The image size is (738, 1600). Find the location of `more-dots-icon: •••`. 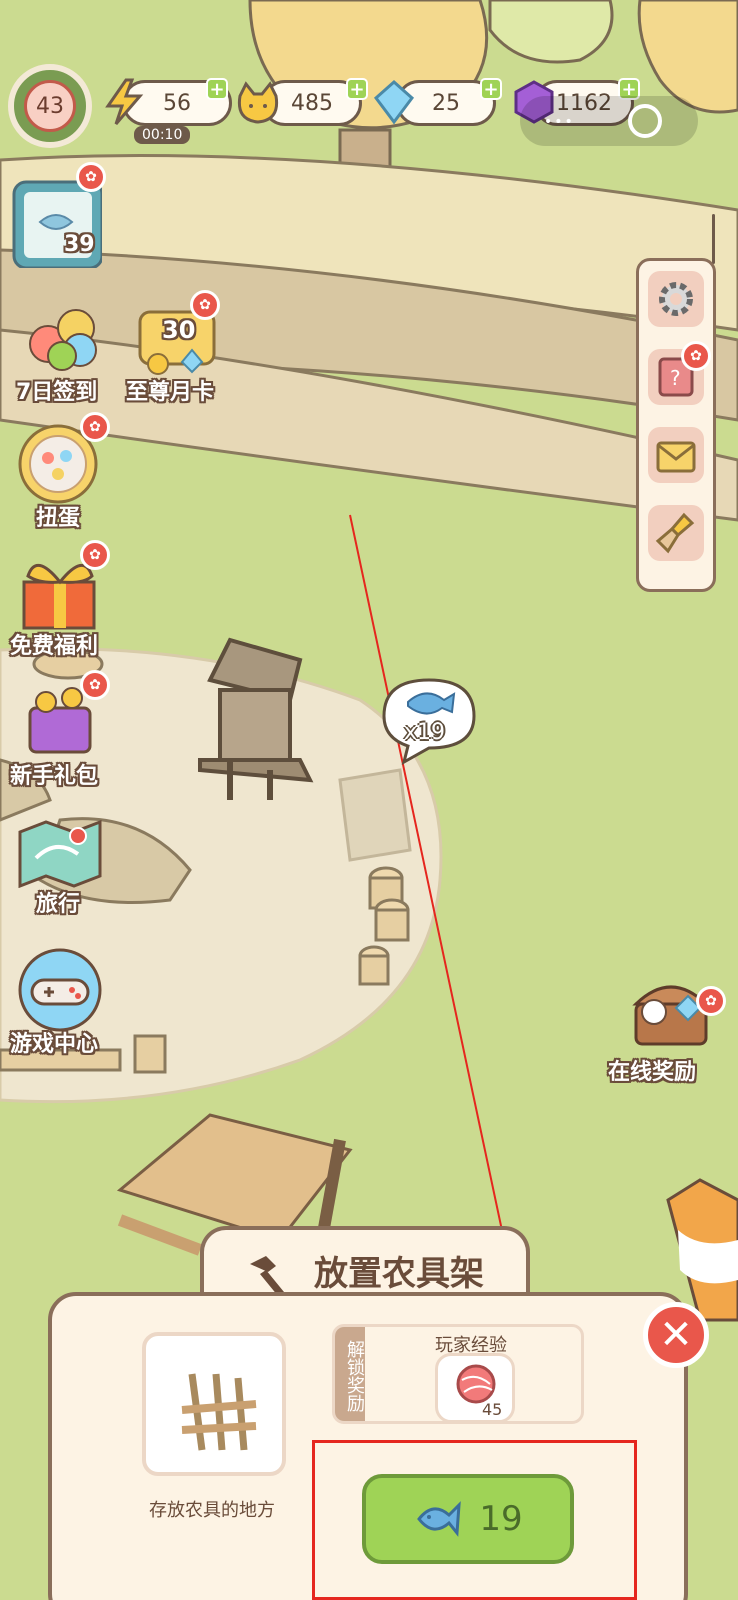

more-dots-icon: ••• is located at coordinates (559, 122).